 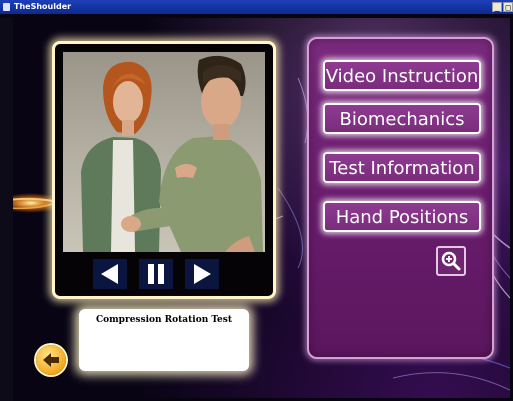 I want to click on pause-icon, so click(x=156, y=274).